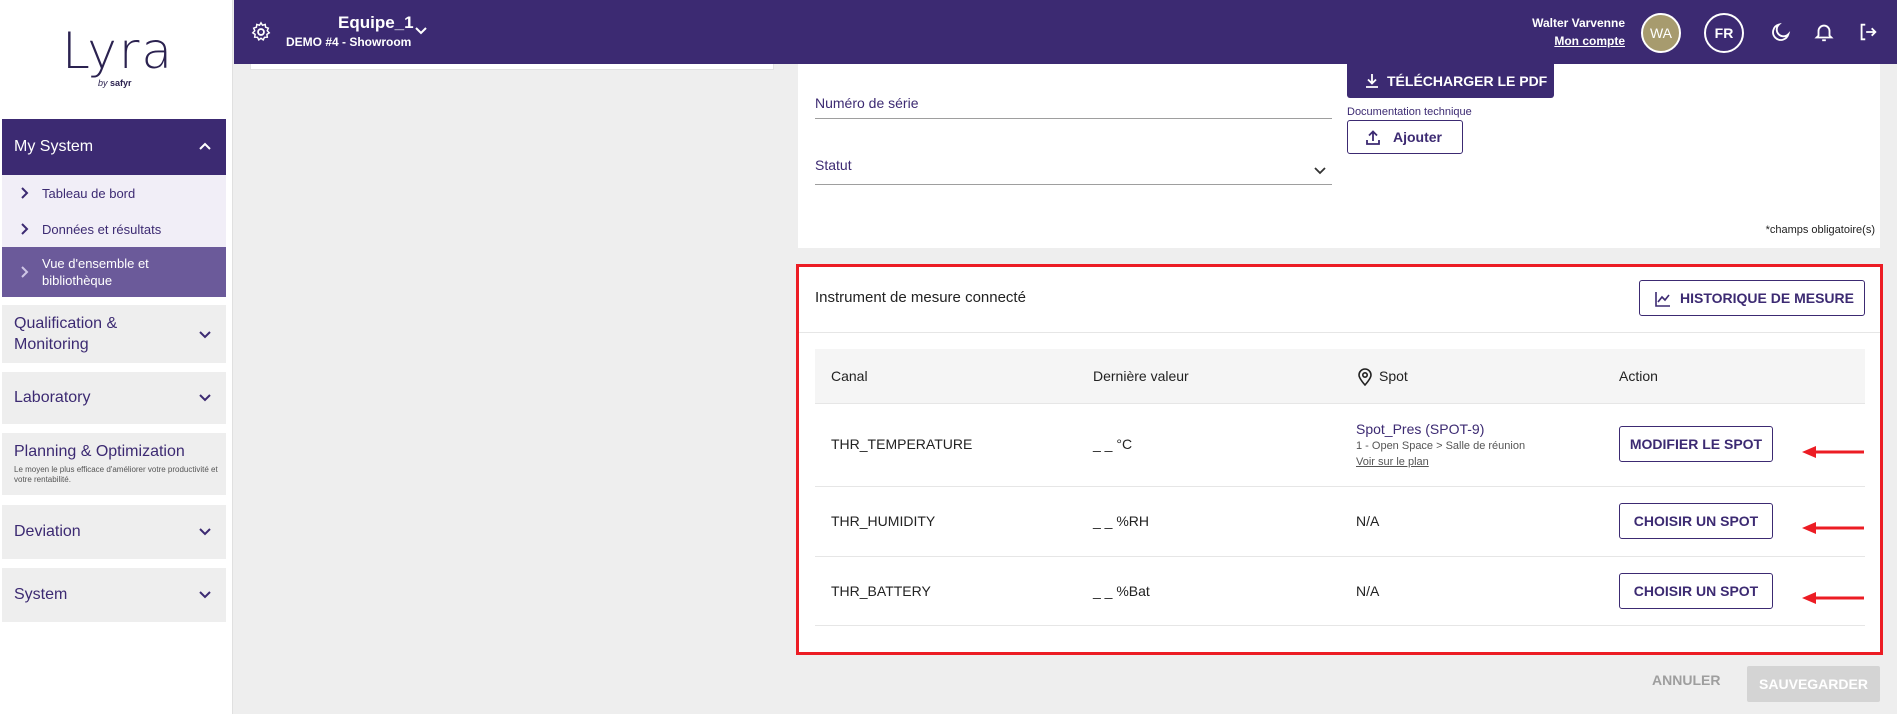  What do you see at coordinates (114, 147) in the screenshot?
I see `sidebar-section-my-system: My System` at bounding box center [114, 147].